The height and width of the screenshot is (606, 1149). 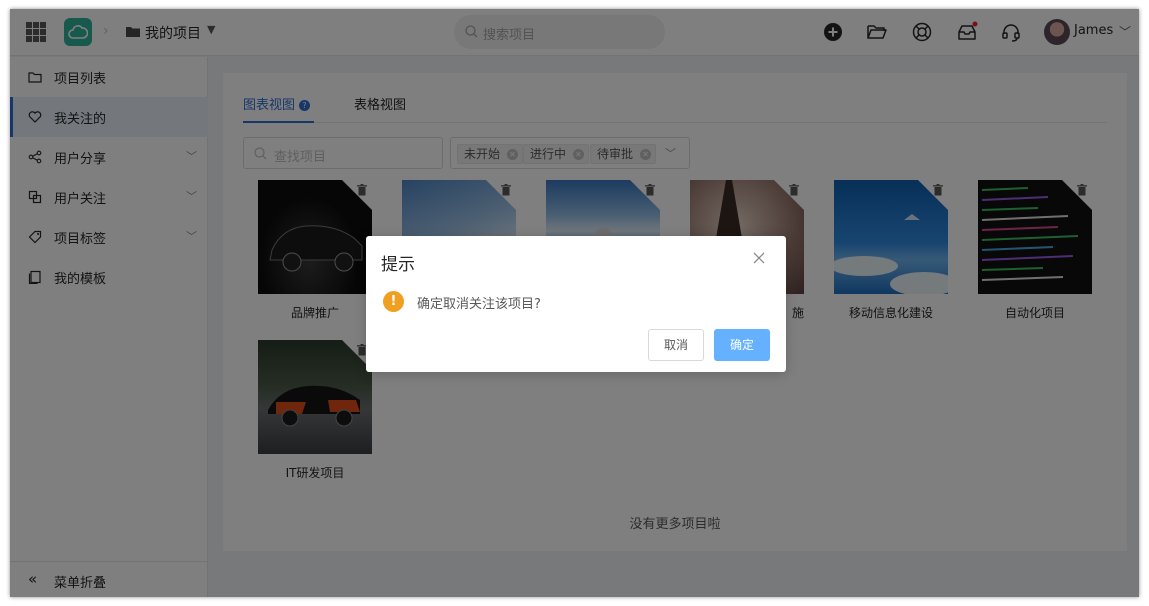 I want to click on cancel-button: 取消, so click(x=676, y=345).